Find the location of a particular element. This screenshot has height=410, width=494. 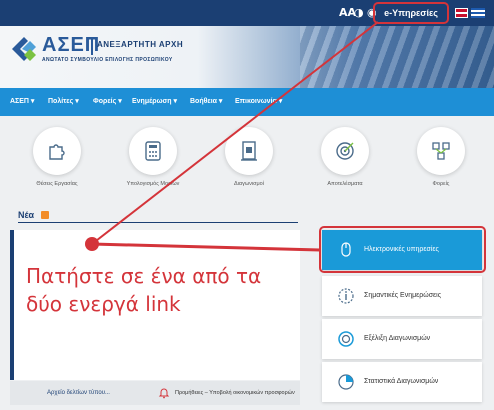

bell-icon is located at coordinates (164, 393).